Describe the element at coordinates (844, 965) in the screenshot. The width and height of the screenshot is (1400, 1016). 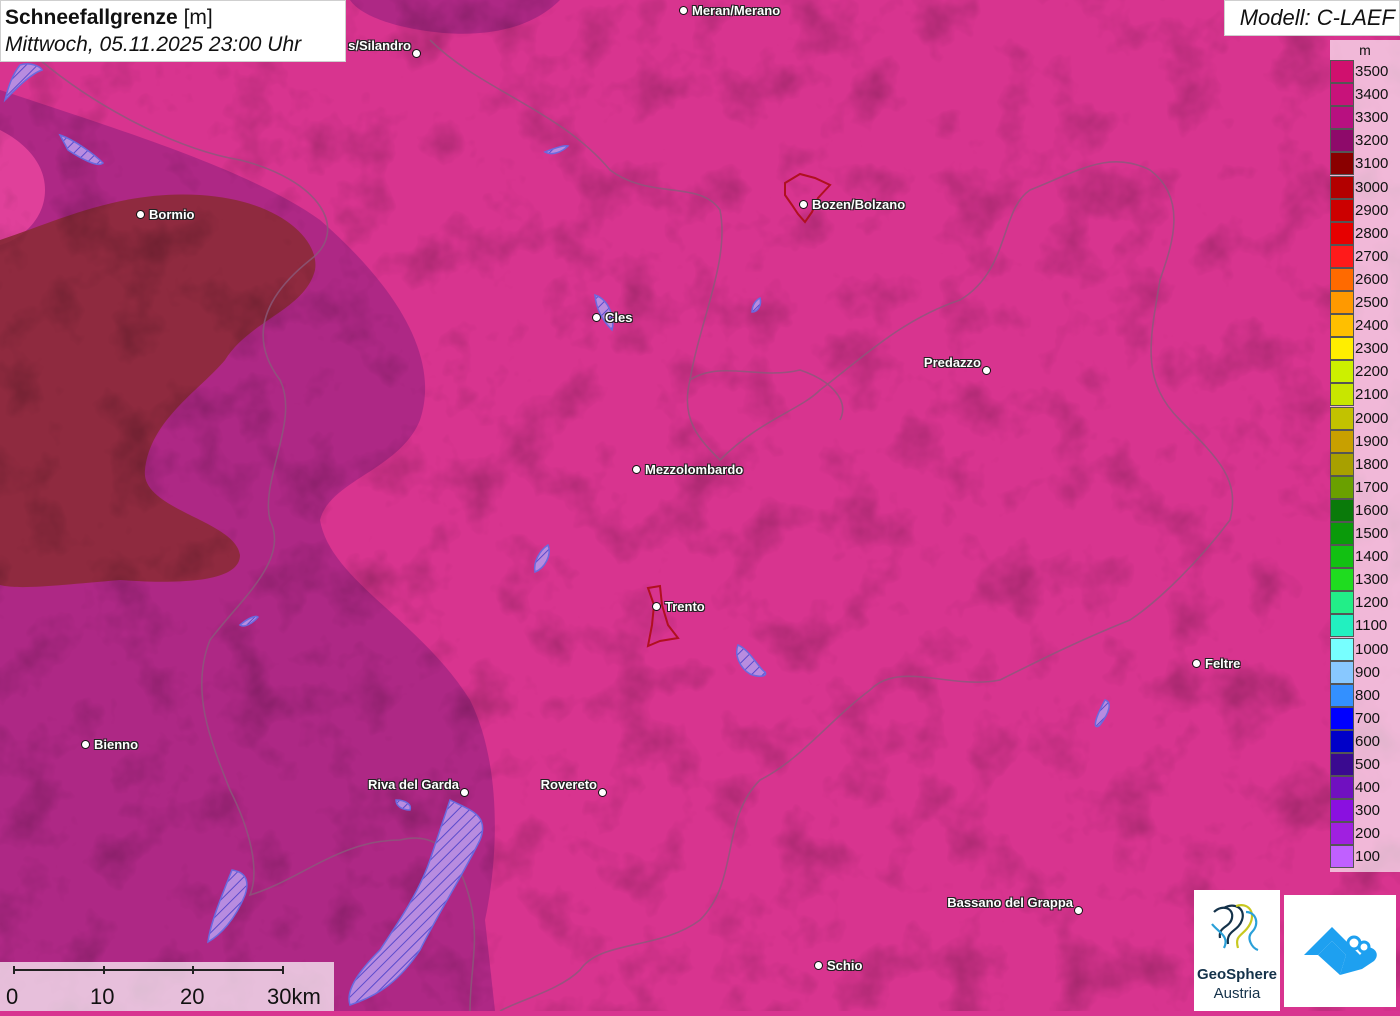
I see `city-label: Schio` at that location.